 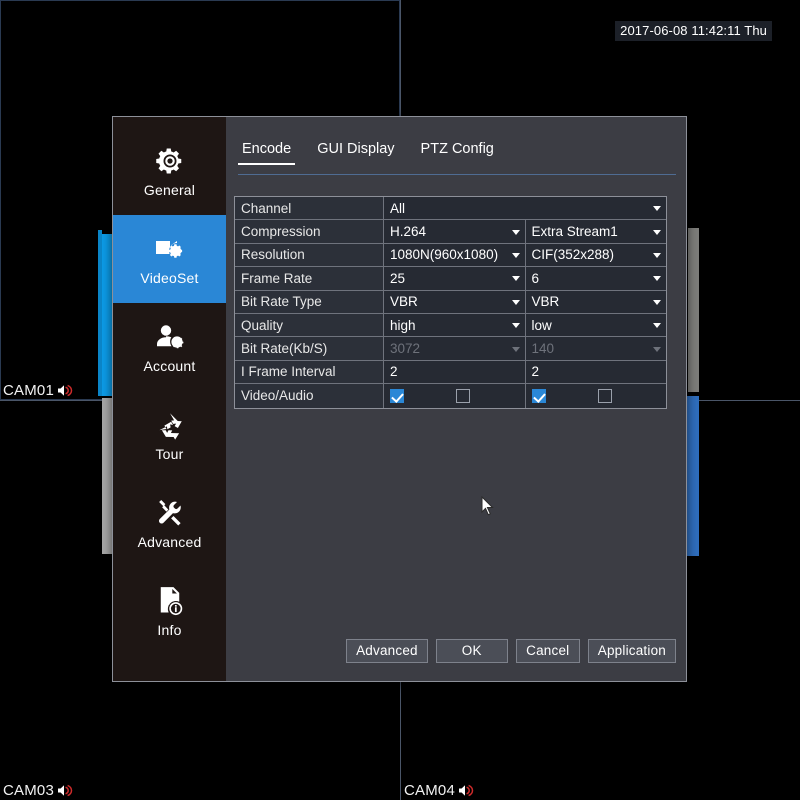 I want to click on row-label: Channel, so click(x=309, y=208).